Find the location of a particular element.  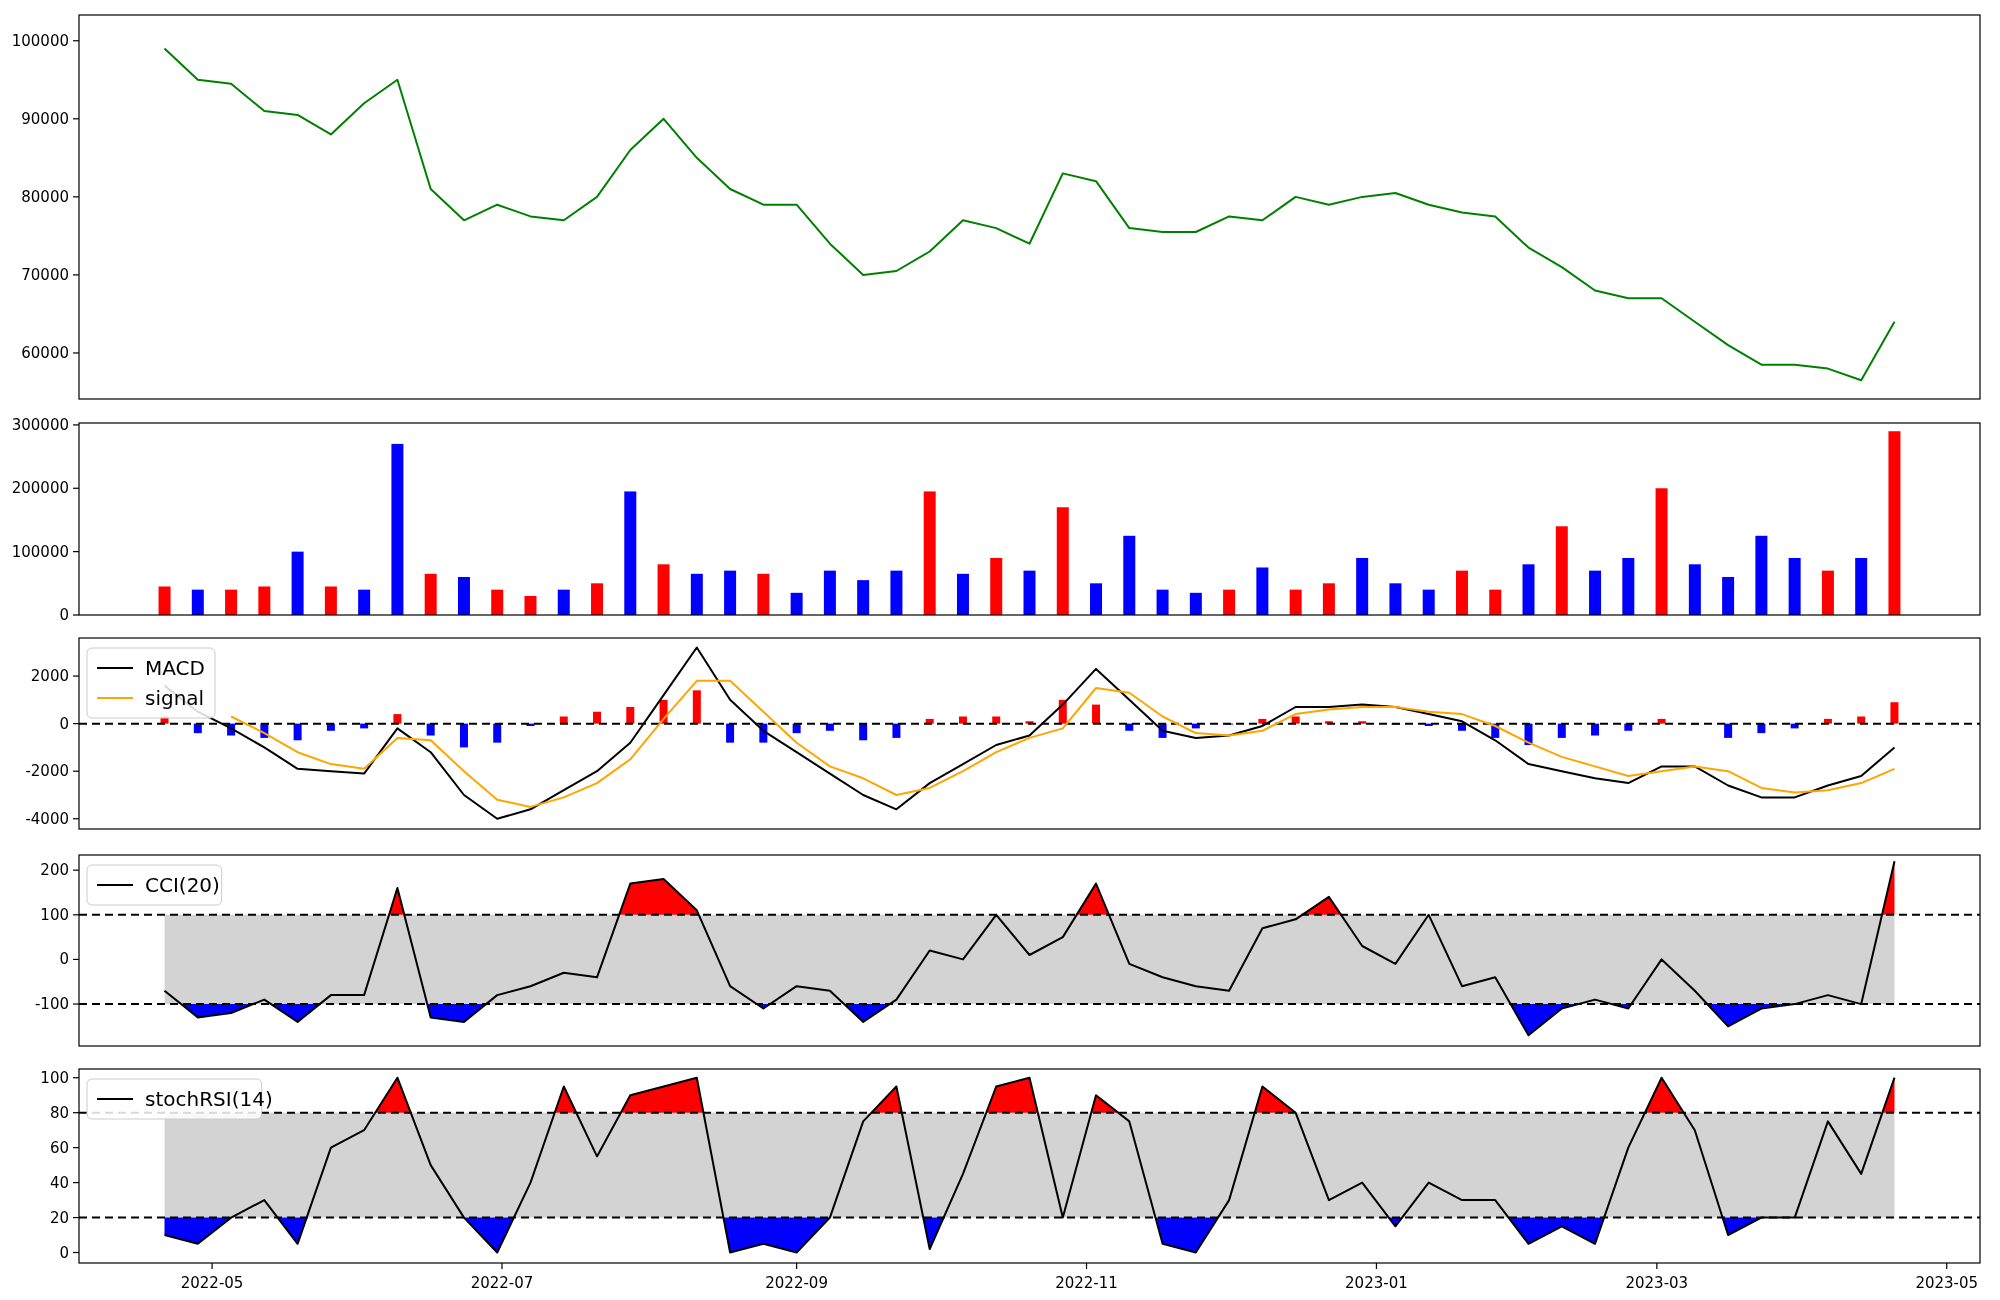

x-tick-label: 2023-03 is located at coordinates (1657, 1283).